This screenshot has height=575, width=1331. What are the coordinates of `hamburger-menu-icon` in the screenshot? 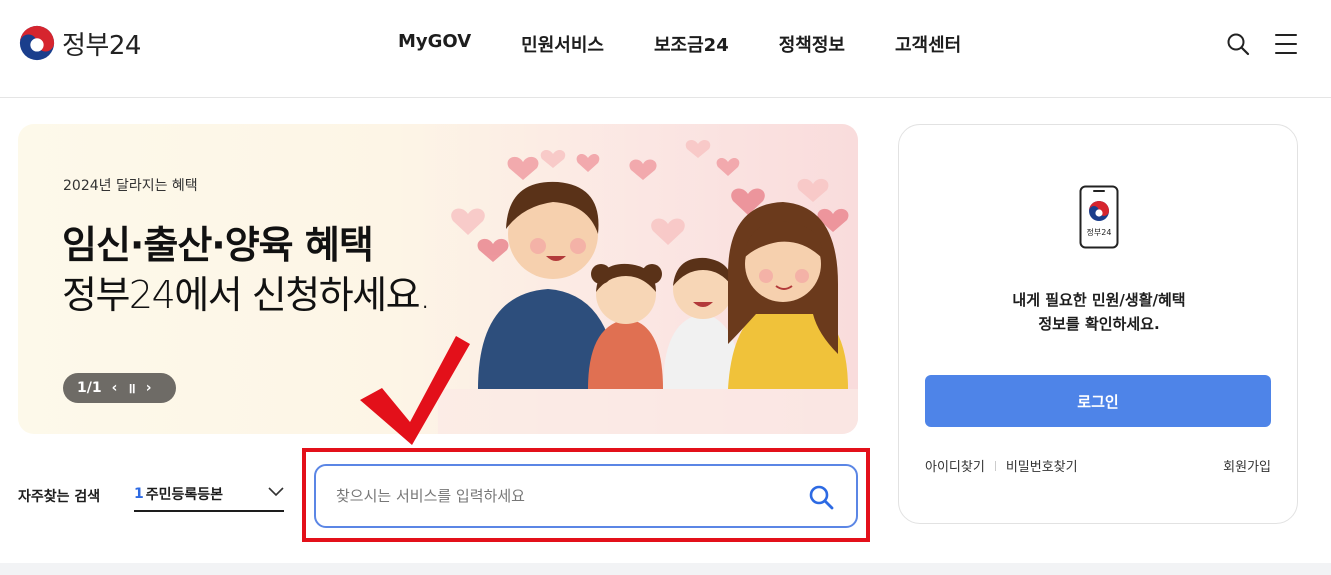 It's located at (1286, 44).